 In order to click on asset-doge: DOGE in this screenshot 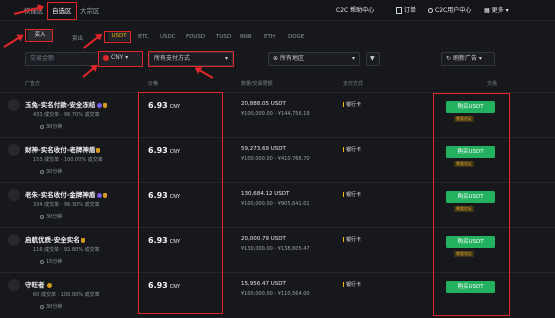, I will do `click(296, 37)`.